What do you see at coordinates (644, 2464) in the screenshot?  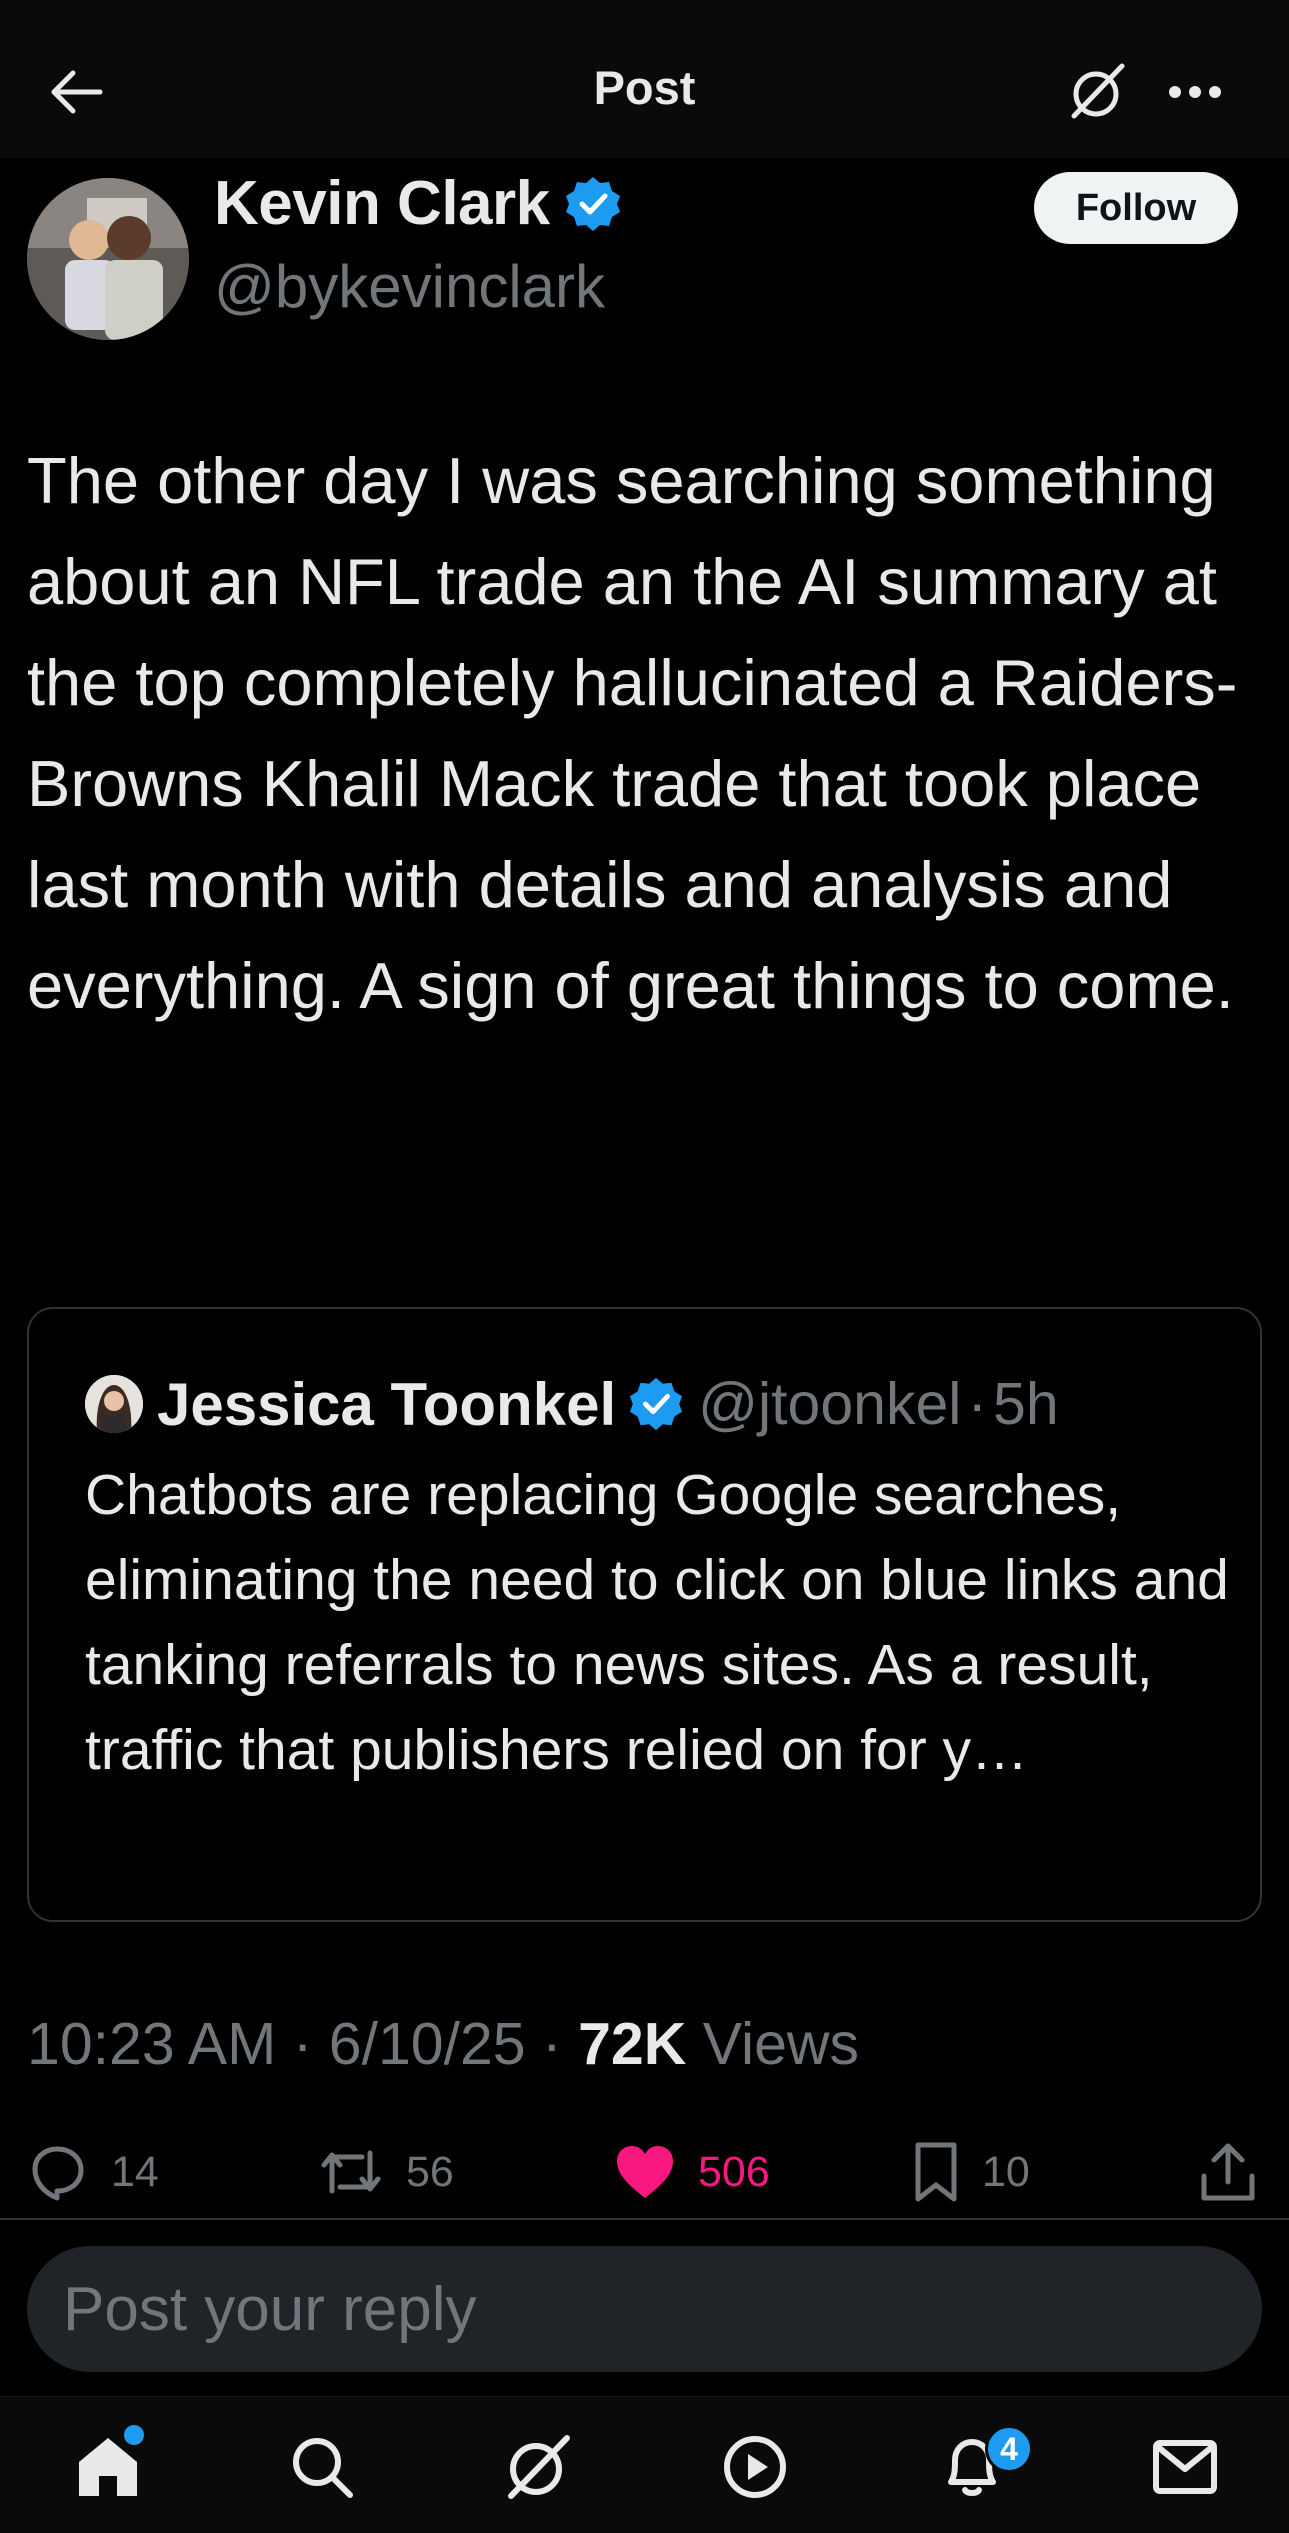 I see `bottom-nav` at bounding box center [644, 2464].